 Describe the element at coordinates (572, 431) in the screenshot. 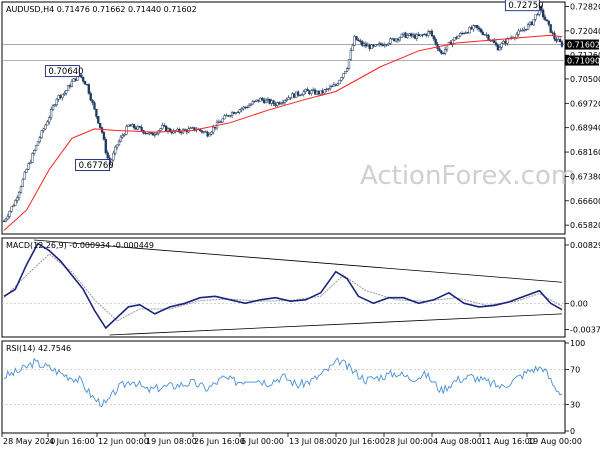

I see `rsi-tick-label: 0` at that location.